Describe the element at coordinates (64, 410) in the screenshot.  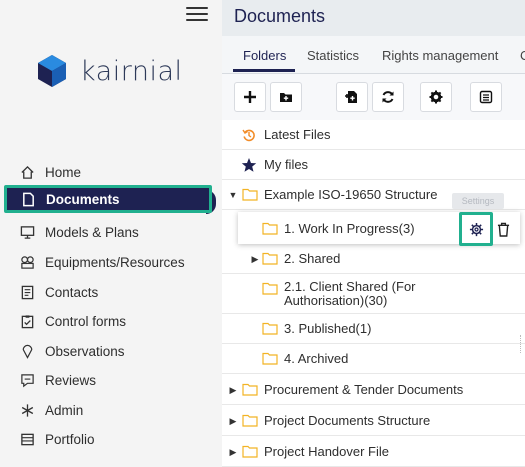
I see `sidebar-item-label: Admin` at that location.